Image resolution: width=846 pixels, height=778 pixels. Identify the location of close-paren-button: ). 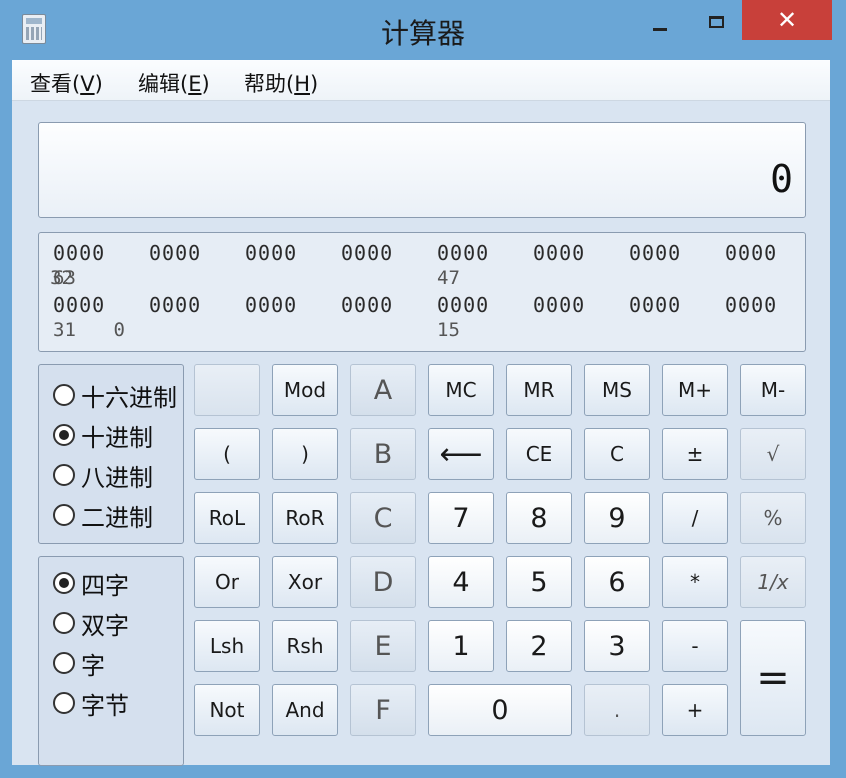
(305, 454).